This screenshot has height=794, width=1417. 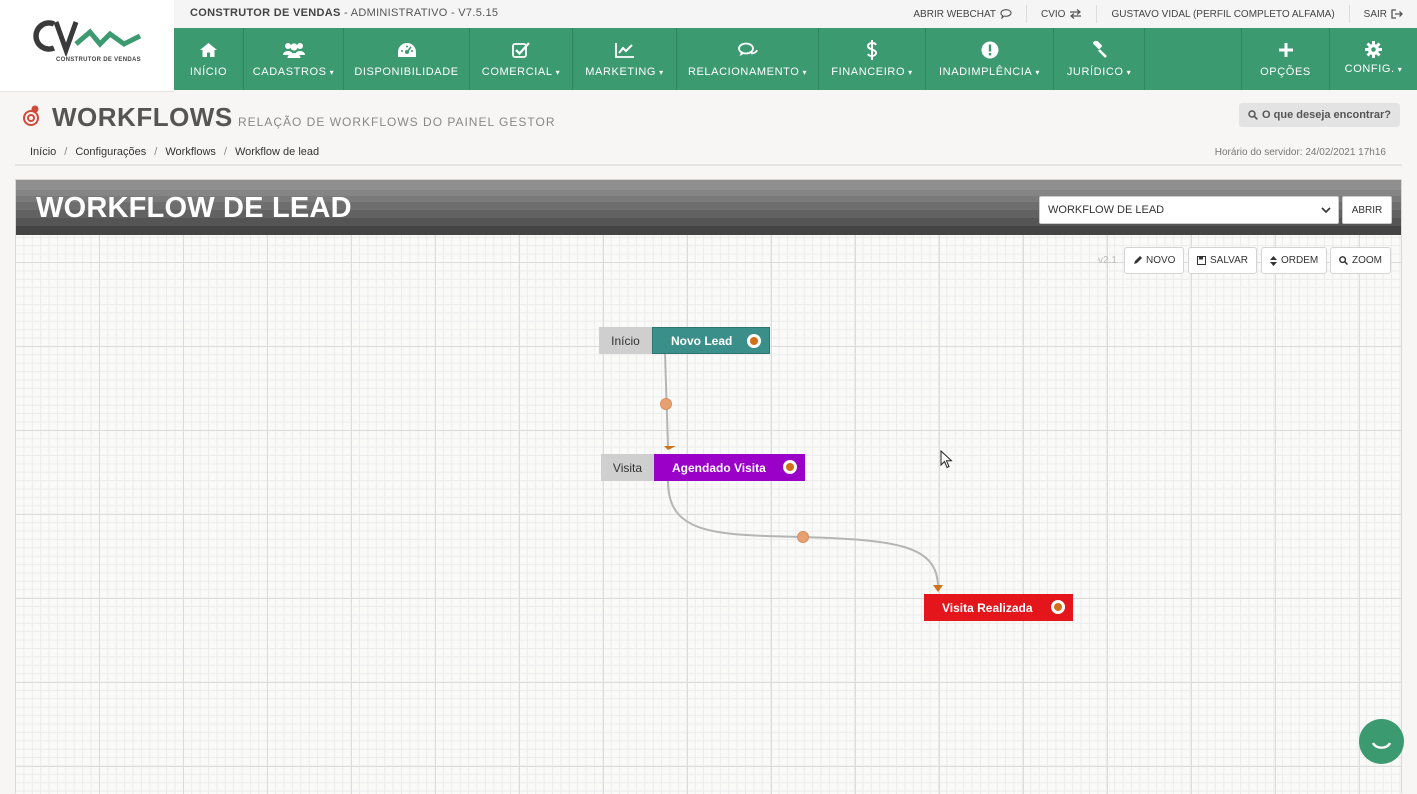 I want to click on nav-comercial-label: COMERCIAL, so click(x=517, y=72).